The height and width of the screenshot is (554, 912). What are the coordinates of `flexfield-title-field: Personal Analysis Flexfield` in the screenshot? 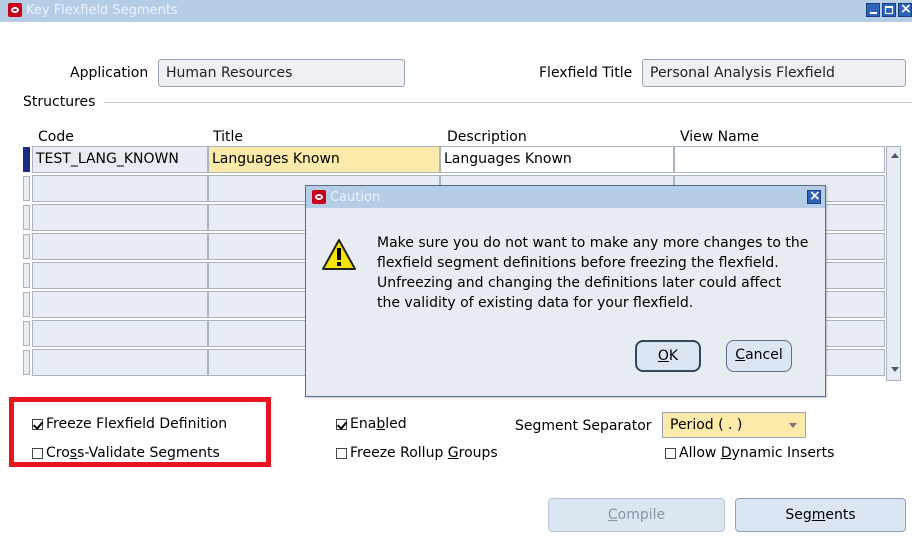 It's located at (774, 73).